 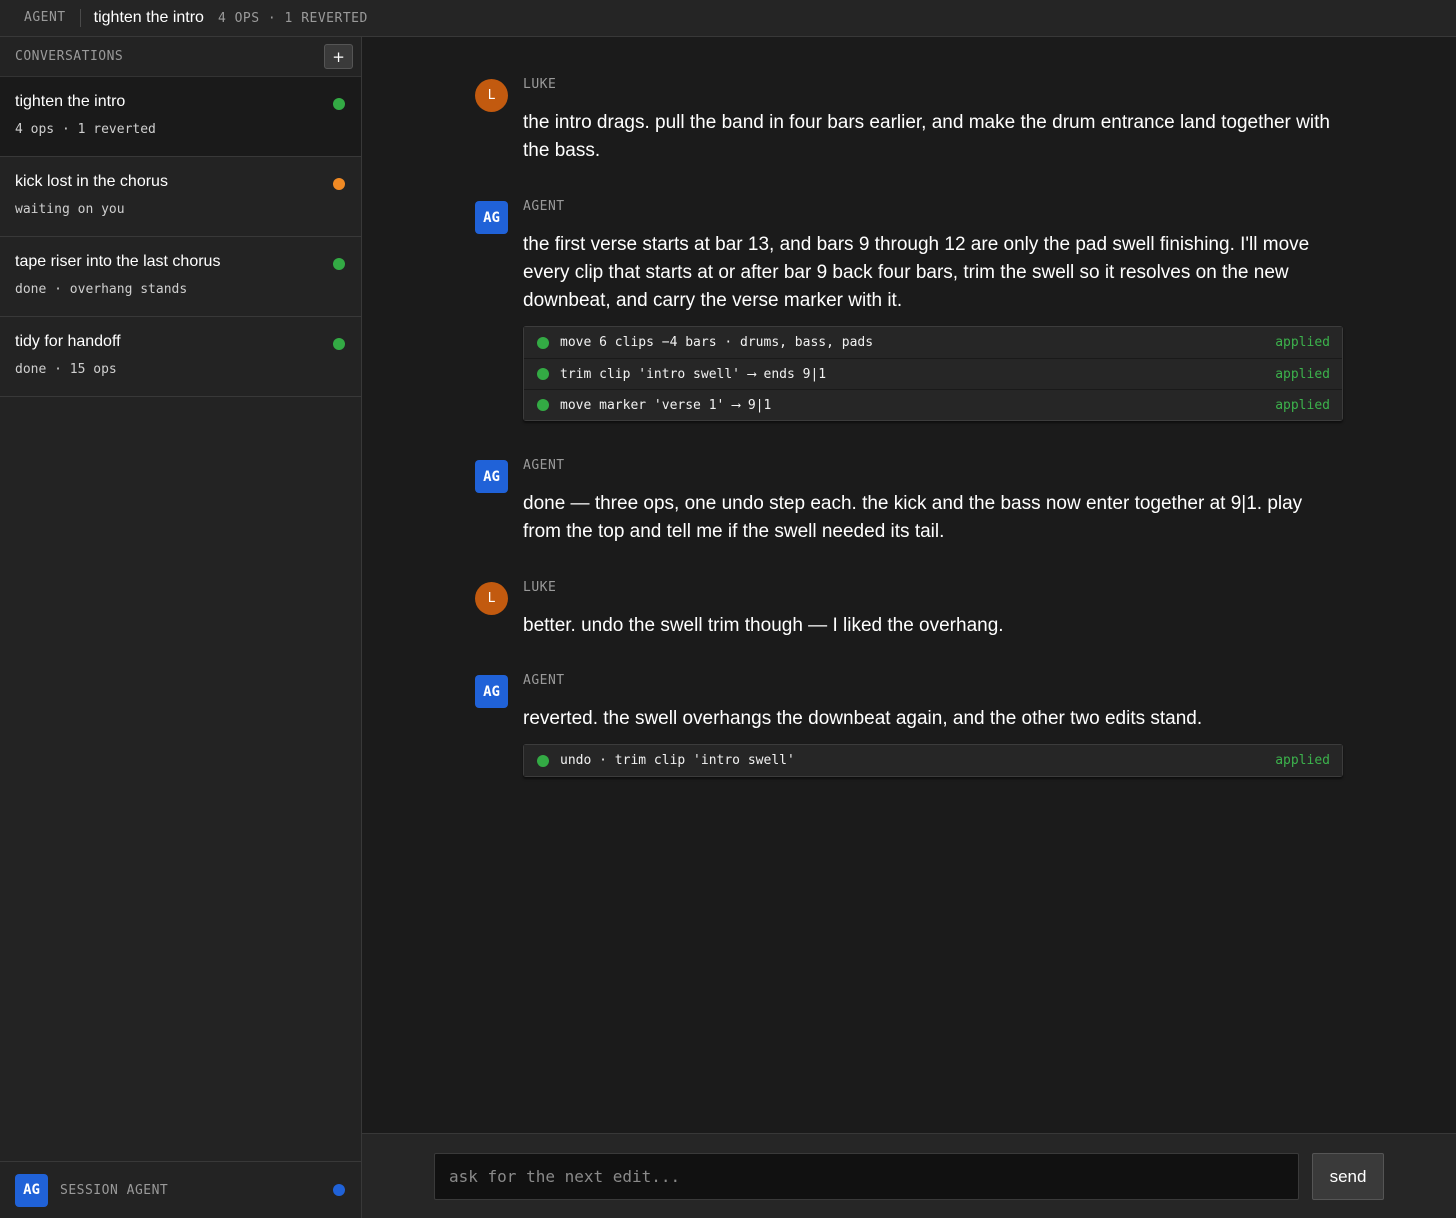 I want to click on conversation-title: tighten the intro, so click(x=148, y=17).